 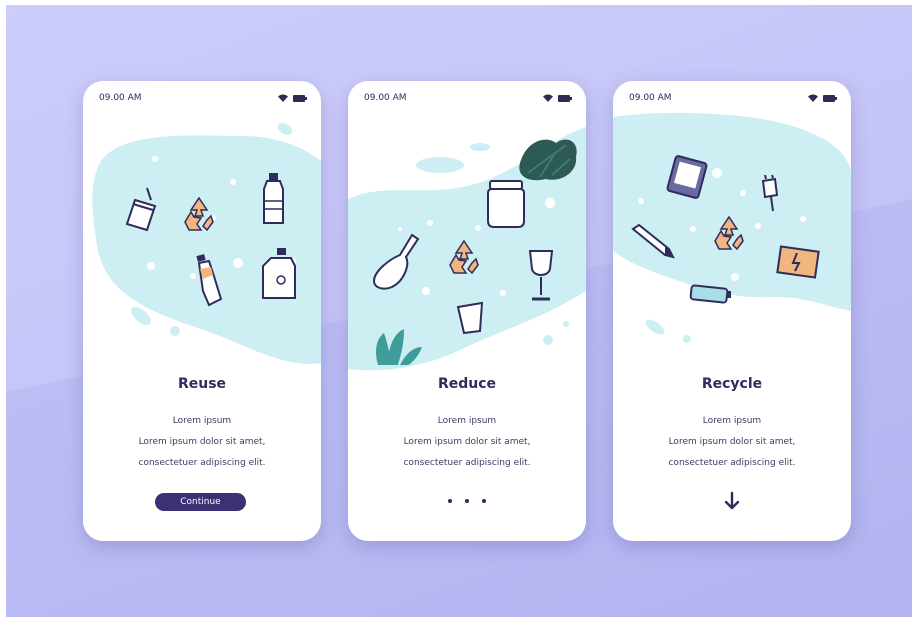 What do you see at coordinates (506, 204) in the screenshot?
I see `jar-icon` at bounding box center [506, 204].